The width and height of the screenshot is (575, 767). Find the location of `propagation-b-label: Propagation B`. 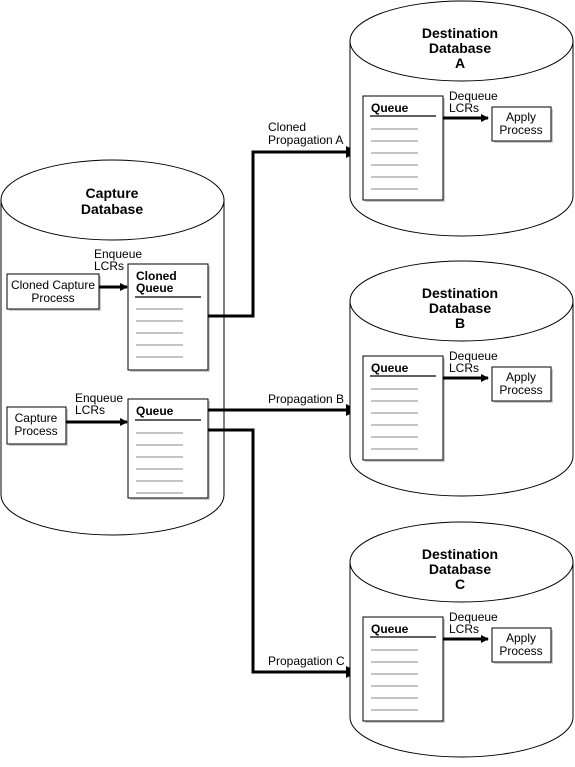

propagation-b-label: Propagation B is located at coordinates (306, 399).